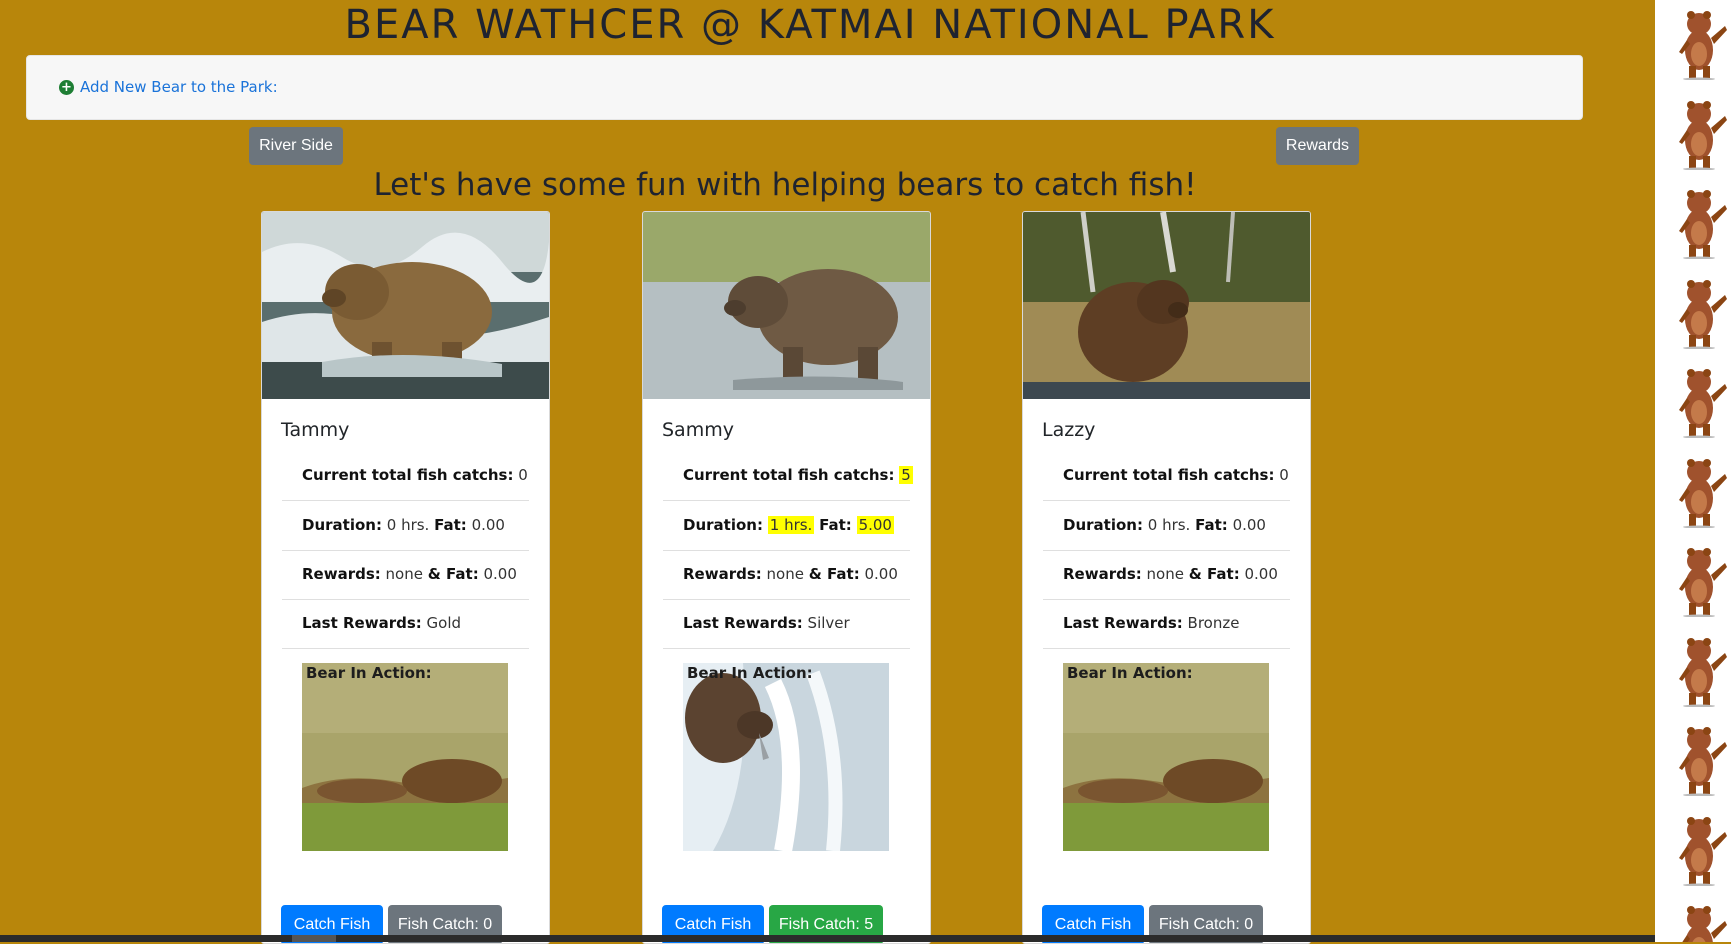  I want to click on add-bear-label: Add New Bear to the Park:, so click(179, 87).